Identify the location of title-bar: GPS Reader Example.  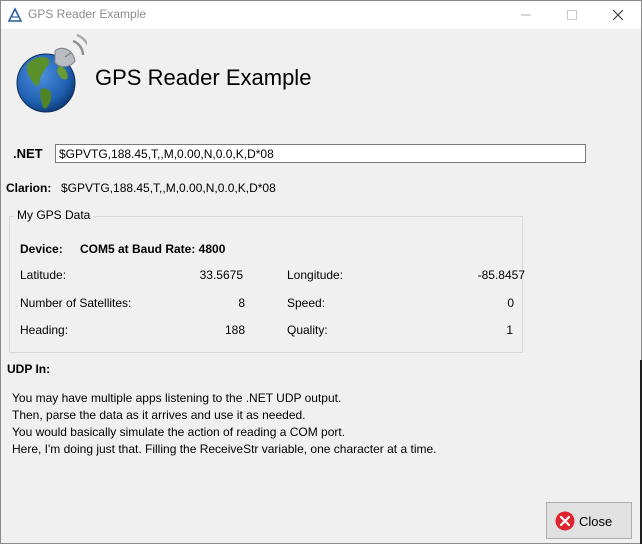
(321, 15).